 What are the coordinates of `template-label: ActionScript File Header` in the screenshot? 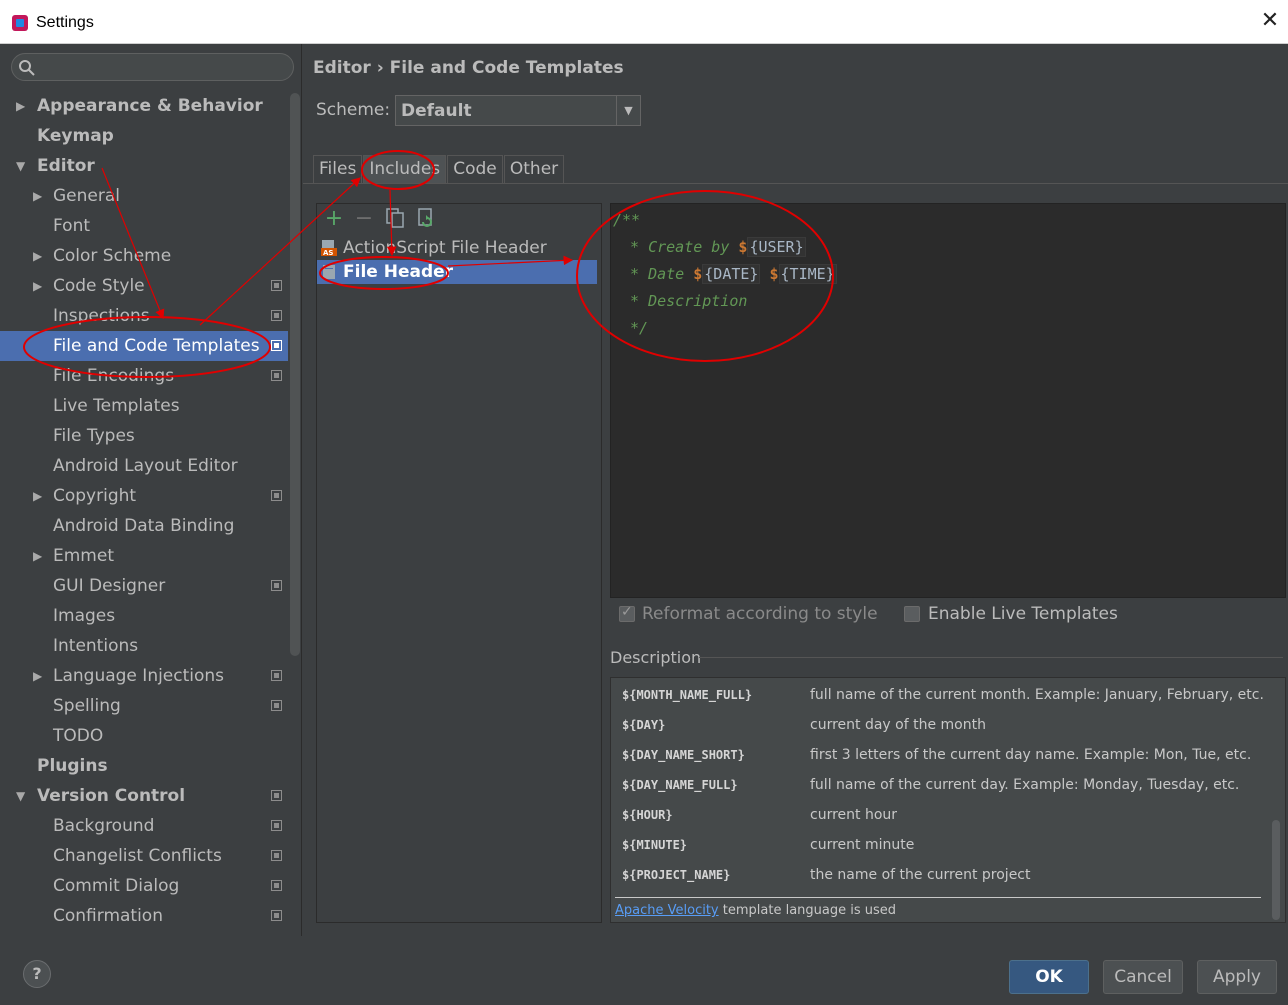 It's located at (445, 248).